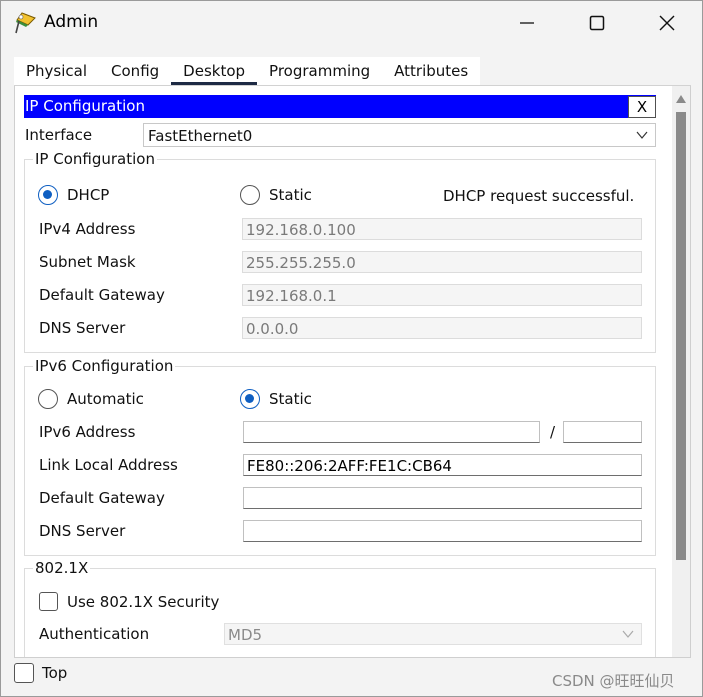 The height and width of the screenshot is (697, 703). Describe the element at coordinates (135, 71) in the screenshot. I see `tab-config: Config` at that location.